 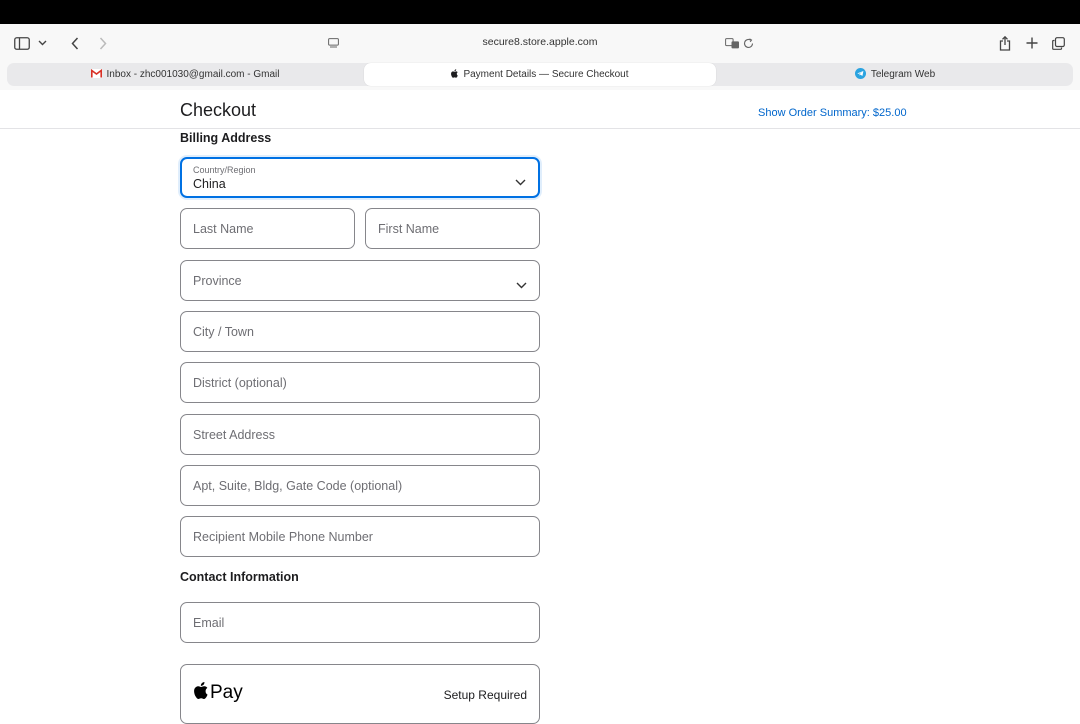 I want to click on city-town-placeholder: City / Town, so click(x=223, y=332).